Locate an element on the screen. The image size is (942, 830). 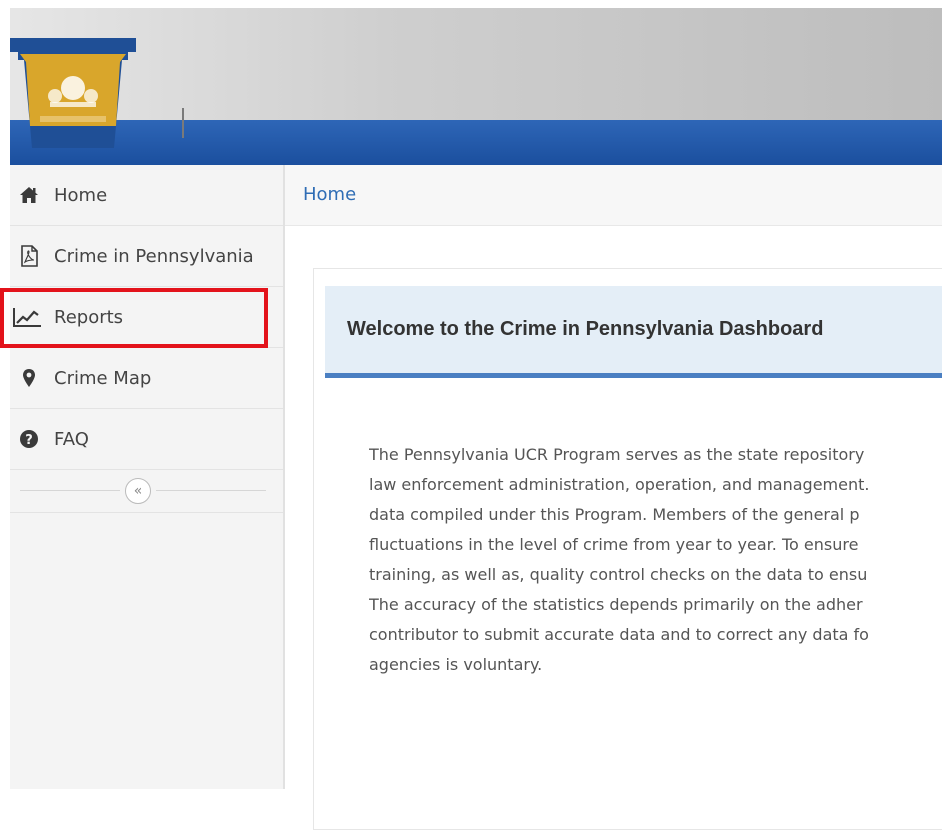
double-chevron-left-icon: « is located at coordinates (138, 491).